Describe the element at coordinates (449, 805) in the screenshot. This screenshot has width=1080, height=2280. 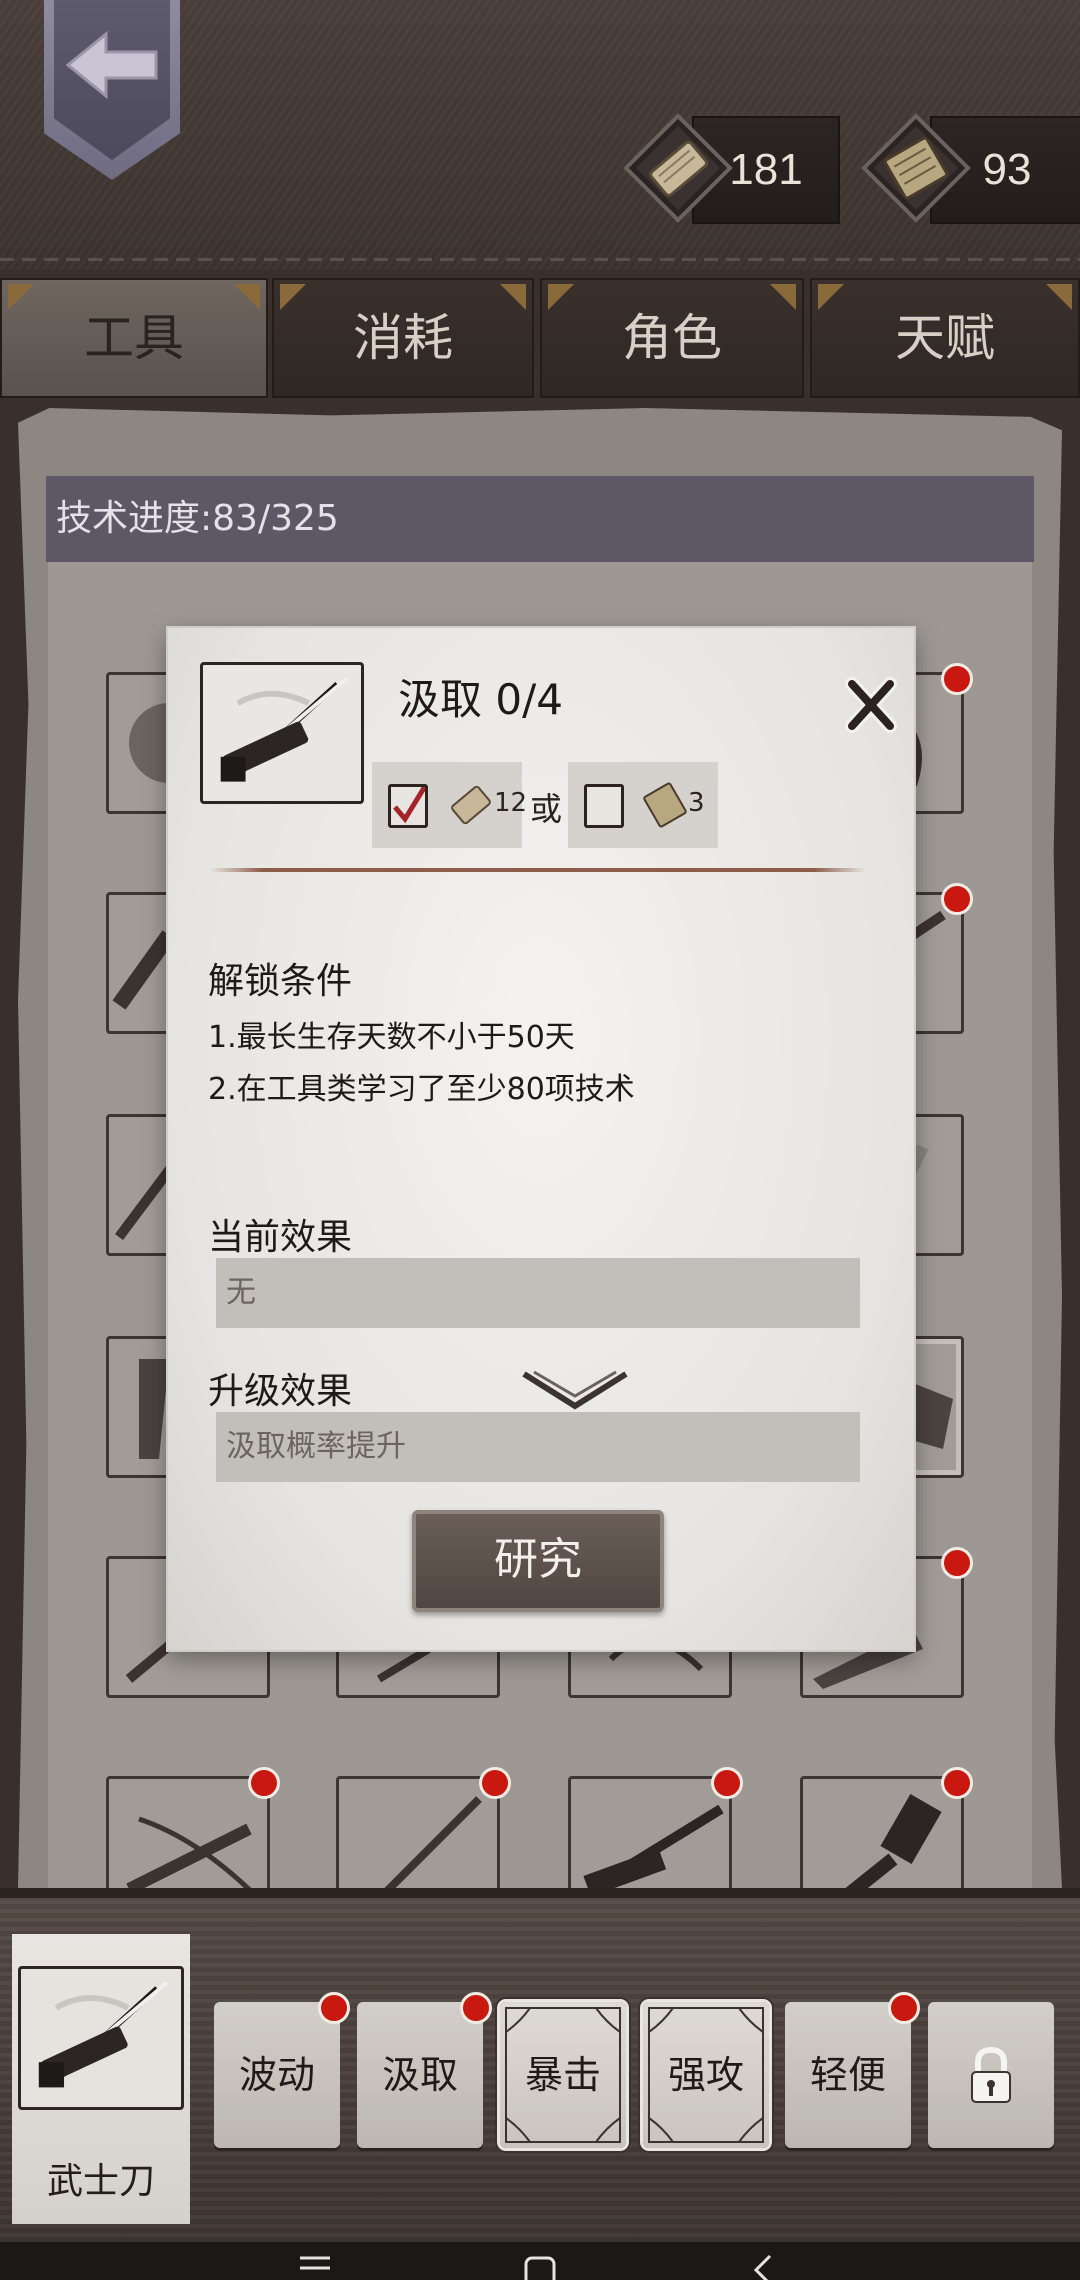
I see `cost-option-scroll: 12` at that location.